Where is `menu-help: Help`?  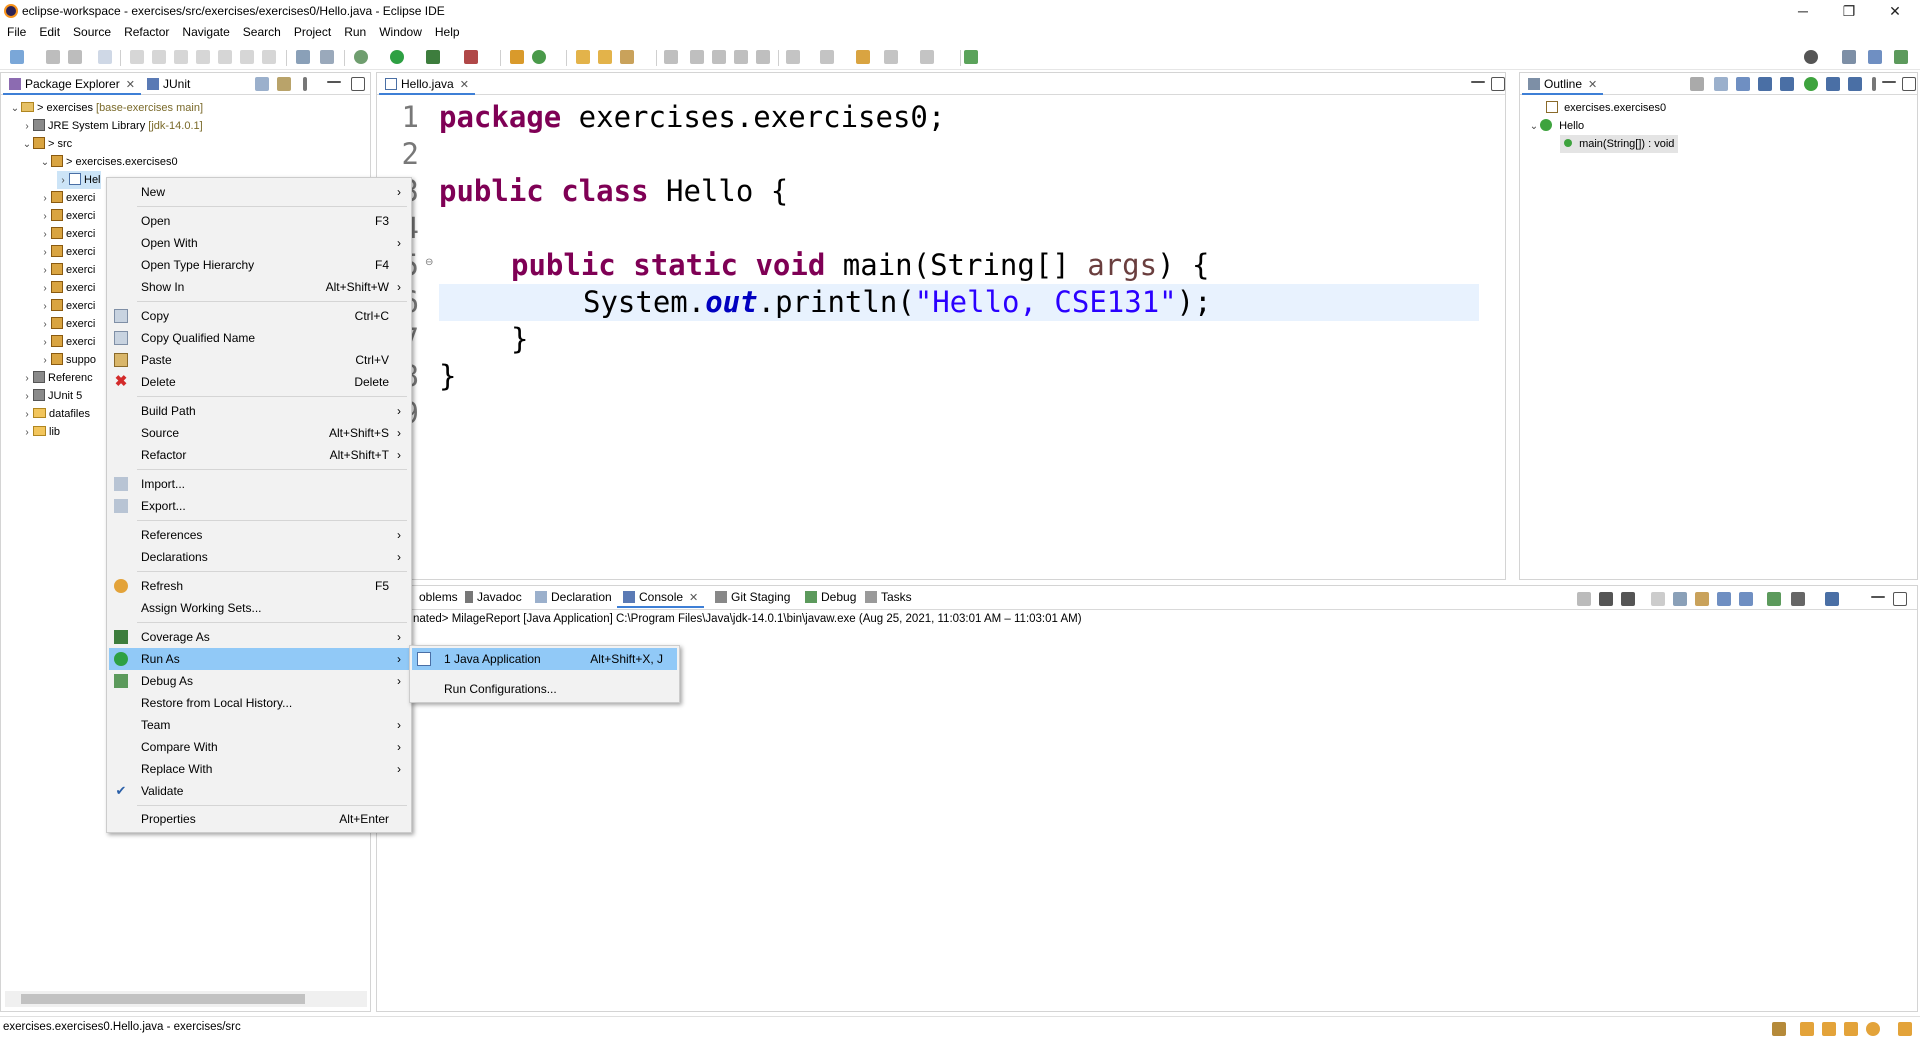 menu-help: Help is located at coordinates (447, 30).